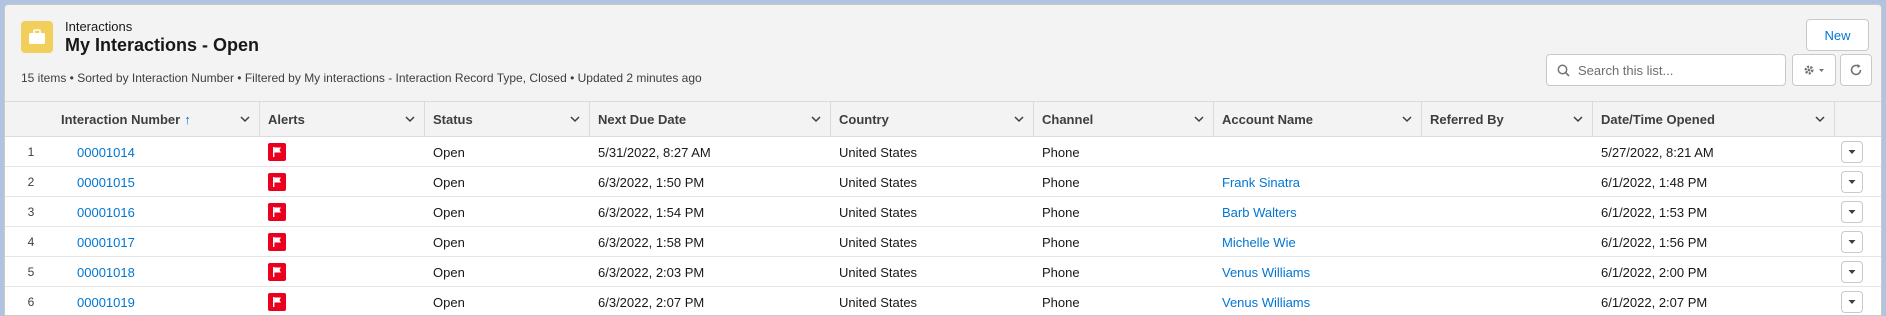  Describe the element at coordinates (1654, 272) in the screenshot. I see `date-time-opened-cell: 6/1/2022, 2:00 PM` at that location.